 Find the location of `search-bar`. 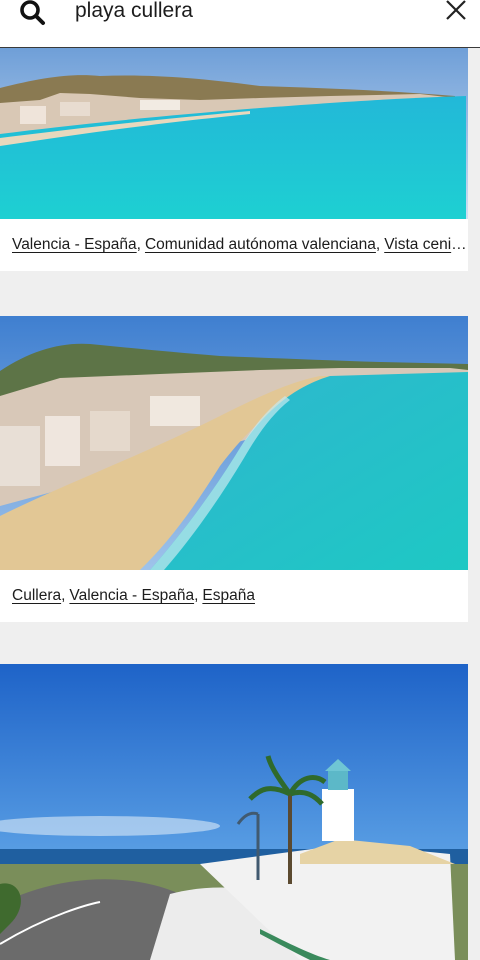

search-bar is located at coordinates (240, 24).